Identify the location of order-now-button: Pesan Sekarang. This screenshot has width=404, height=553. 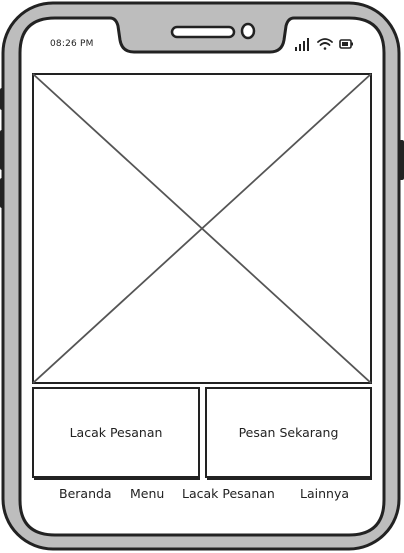
(288, 432).